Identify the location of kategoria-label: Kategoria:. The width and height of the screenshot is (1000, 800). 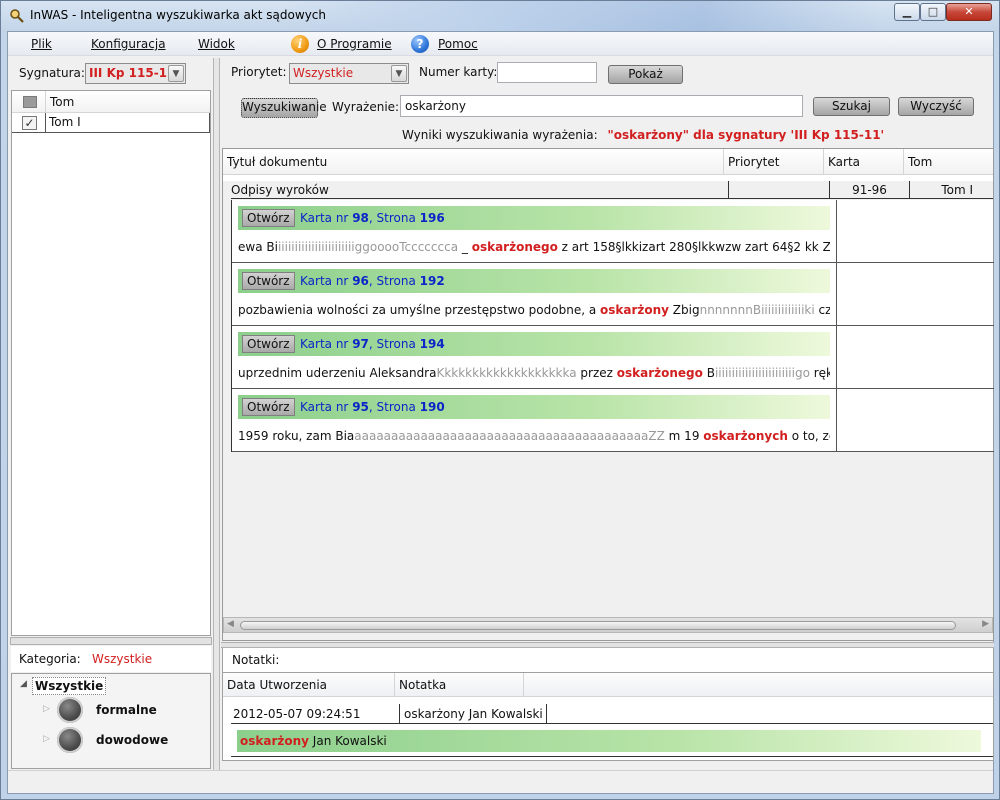
(50, 659).